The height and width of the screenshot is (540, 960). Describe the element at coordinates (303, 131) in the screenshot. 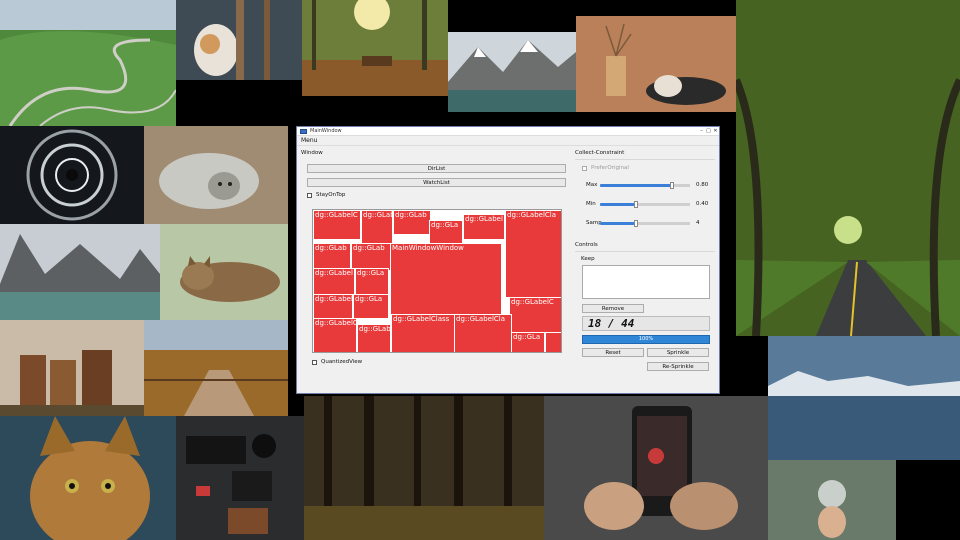

I see `app-icon` at that location.